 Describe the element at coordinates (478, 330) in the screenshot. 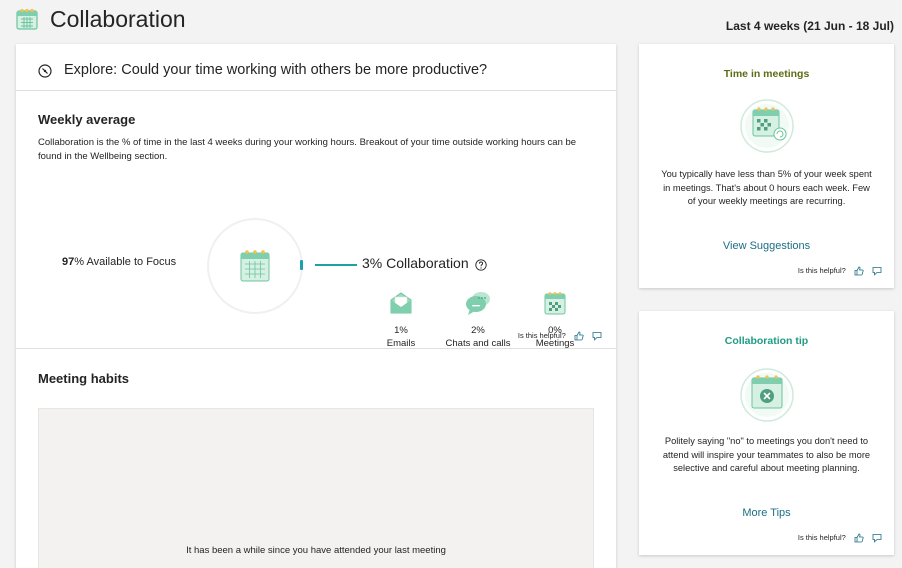

I see `stat-chats-percent: 2%` at that location.